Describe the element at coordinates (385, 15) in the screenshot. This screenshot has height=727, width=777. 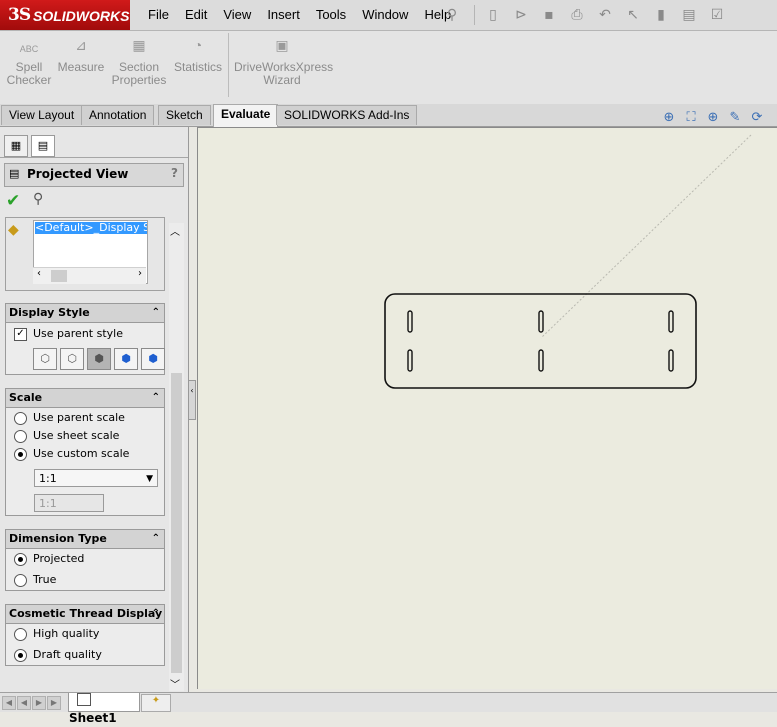
I see `menu-window: Window` at that location.